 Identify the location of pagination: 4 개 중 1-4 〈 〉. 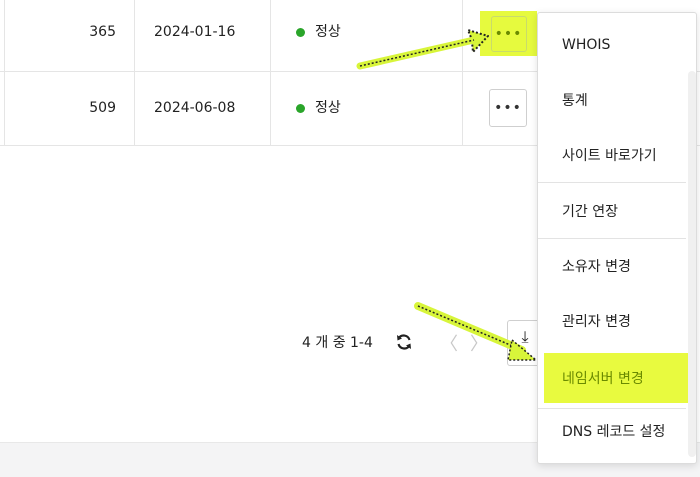
(395, 342).